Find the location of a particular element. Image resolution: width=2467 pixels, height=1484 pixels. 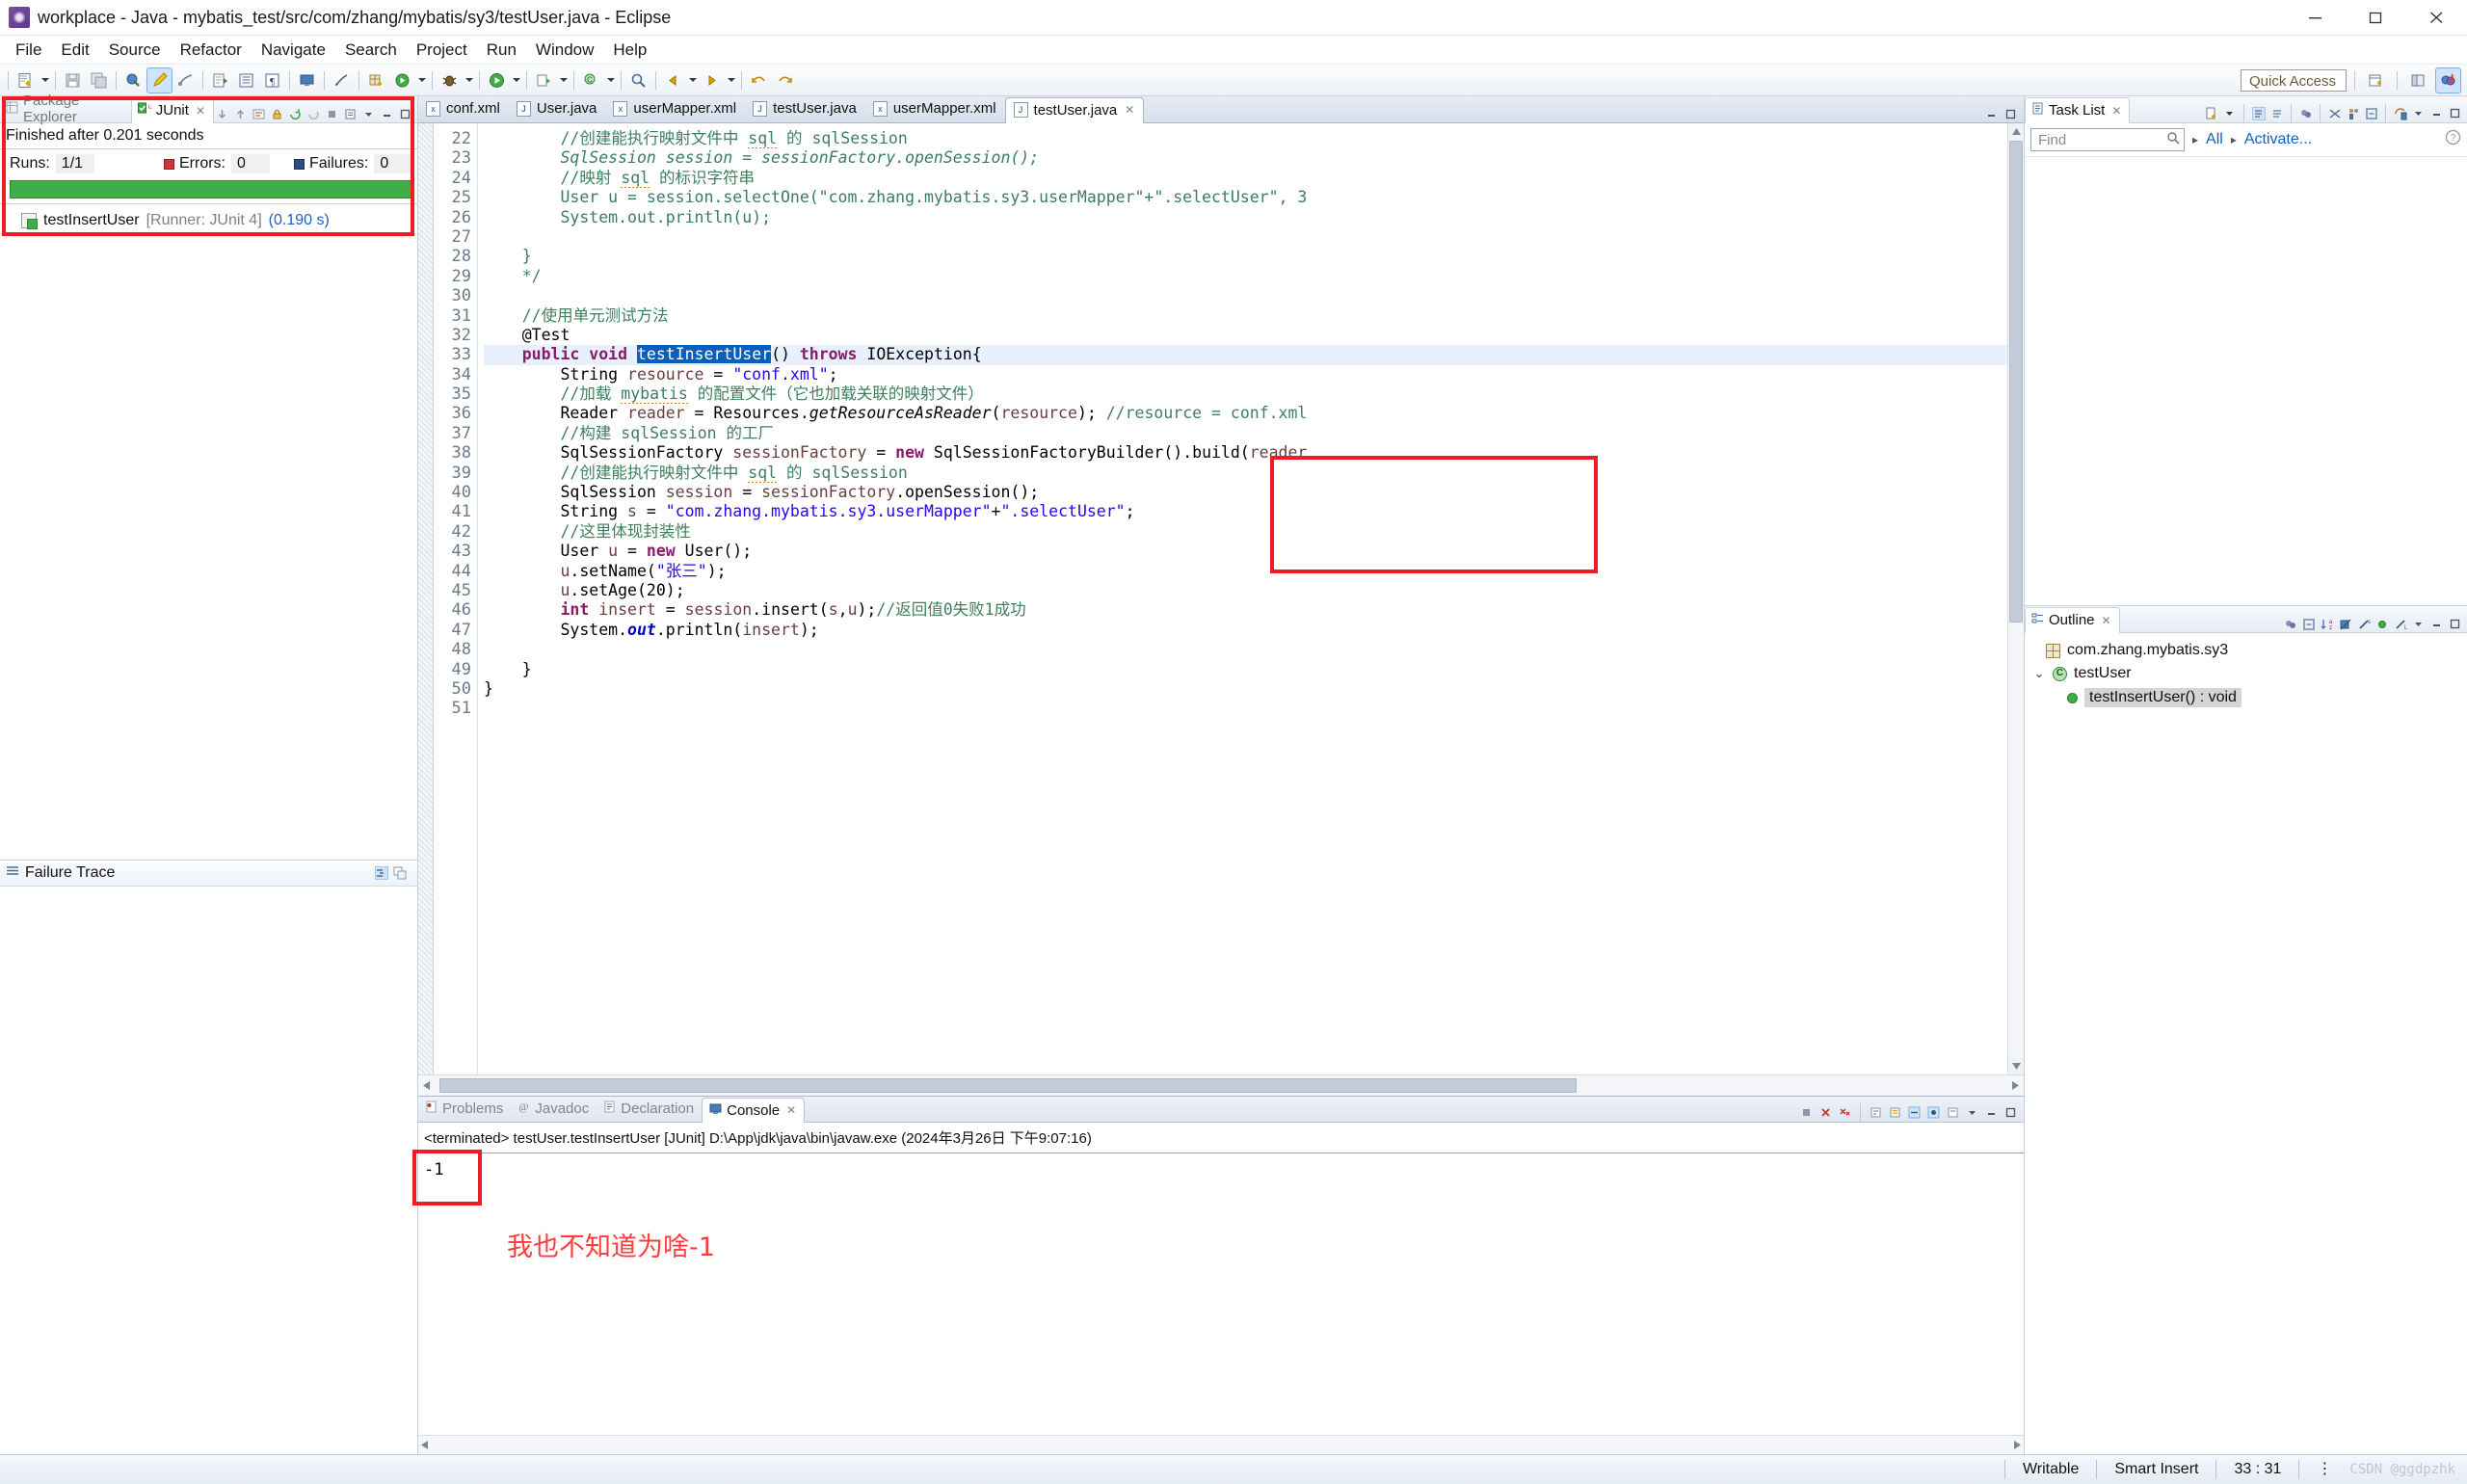

run-icon is located at coordinates (497, 80).